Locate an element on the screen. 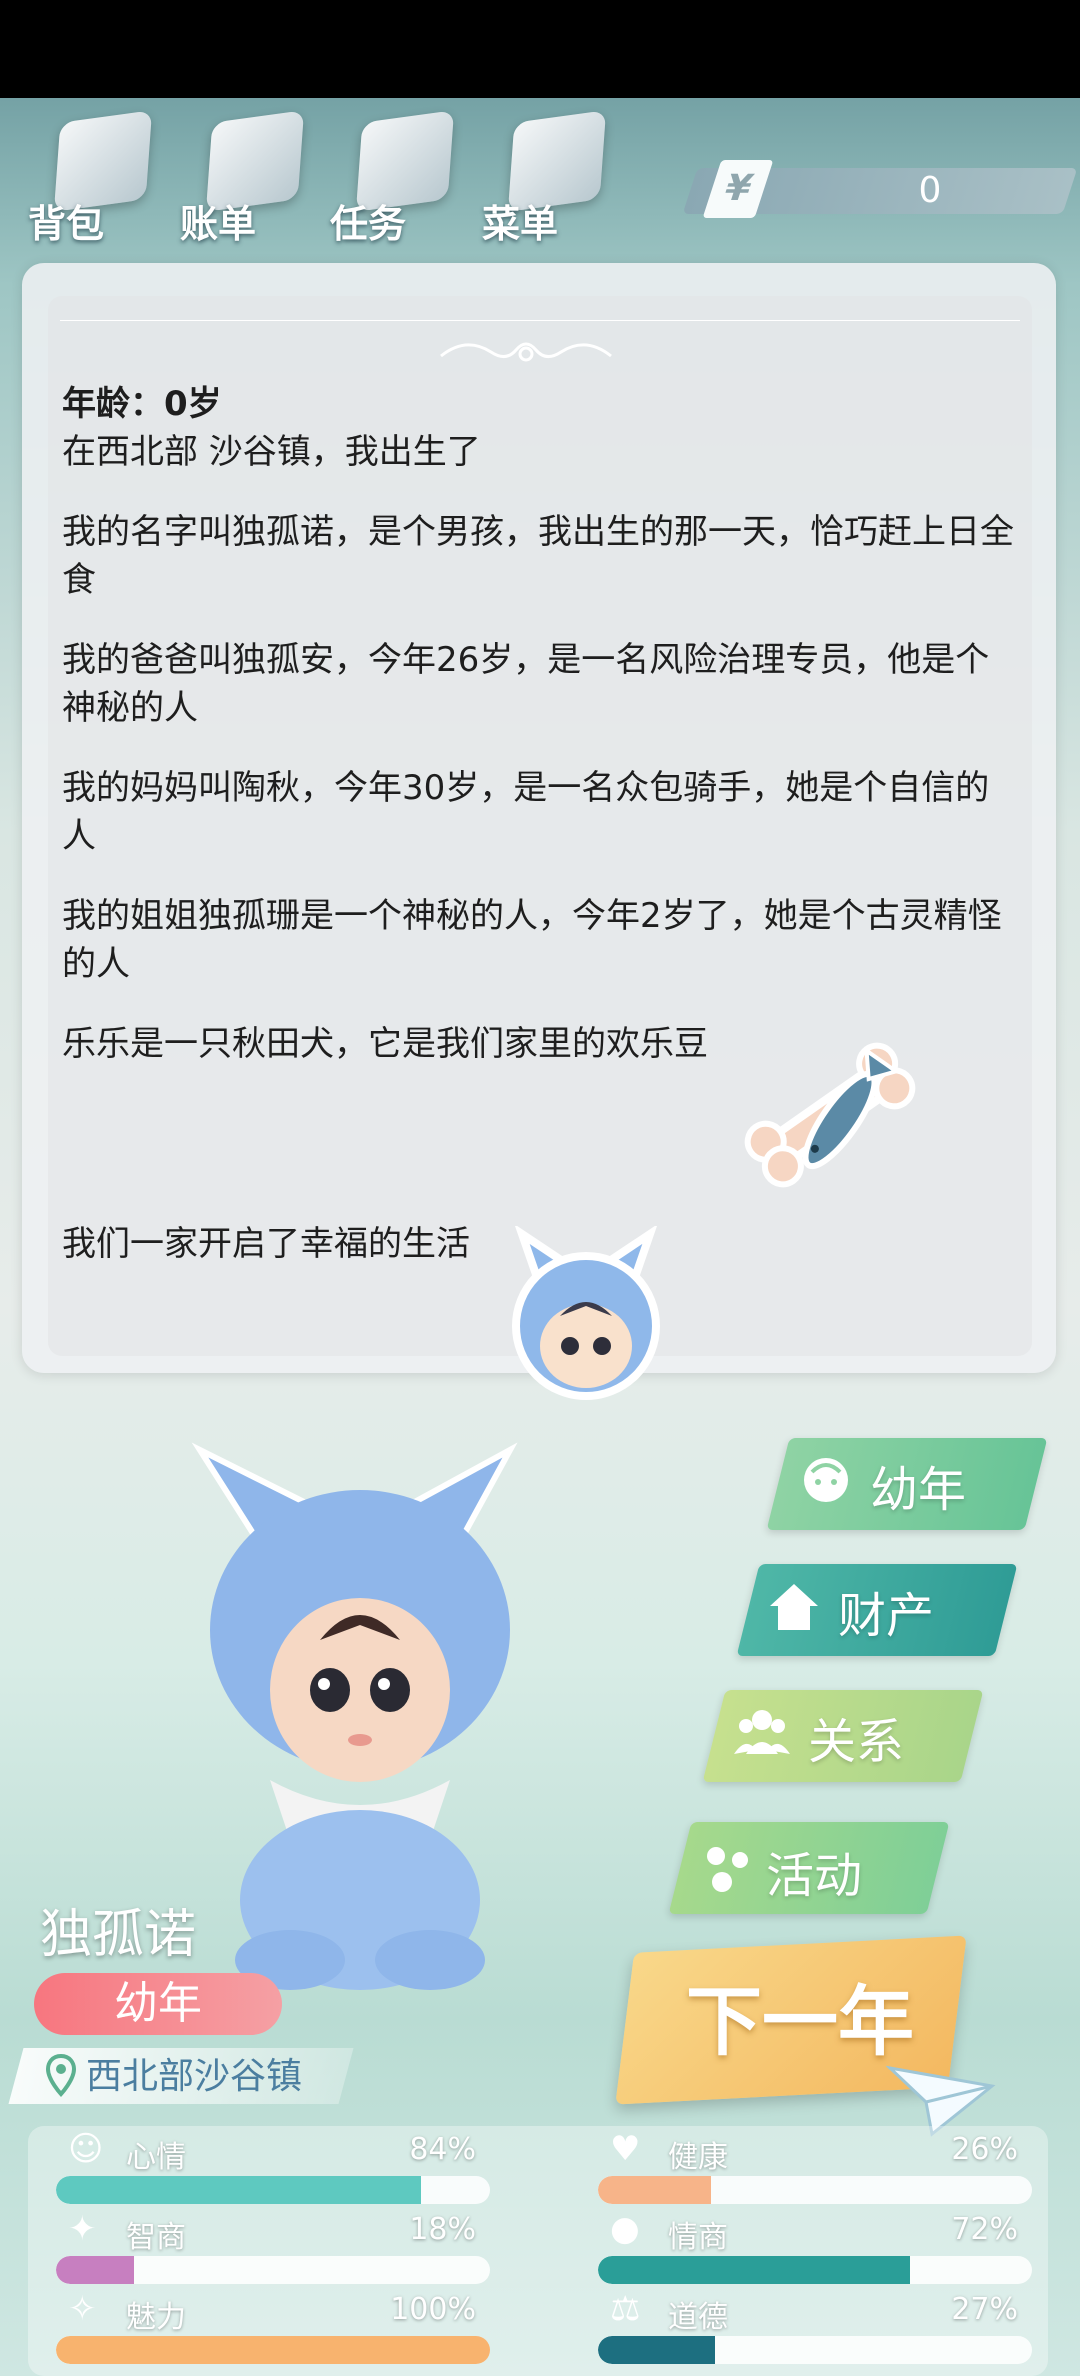 The image size is (1080, 2376). smile-icon: ☺ is located at coordinates (86, 2149).